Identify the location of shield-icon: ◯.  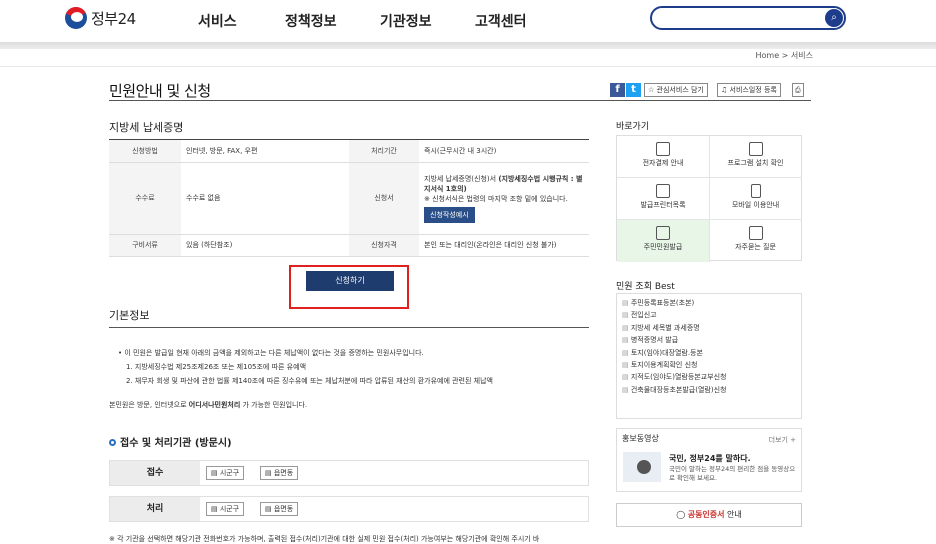
(681, 514).